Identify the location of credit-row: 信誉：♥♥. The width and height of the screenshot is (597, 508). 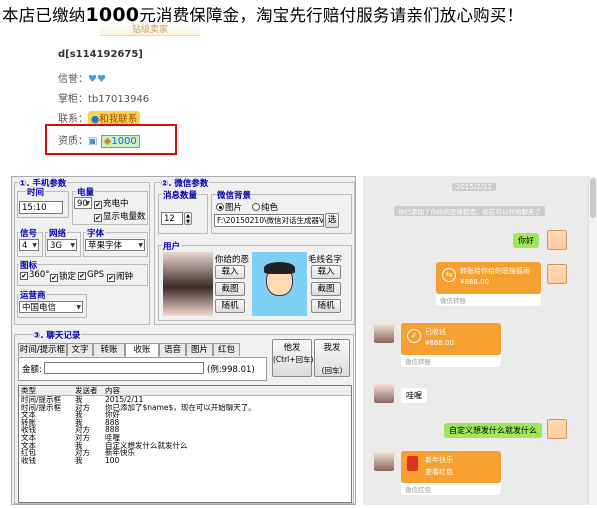
(82, 79).